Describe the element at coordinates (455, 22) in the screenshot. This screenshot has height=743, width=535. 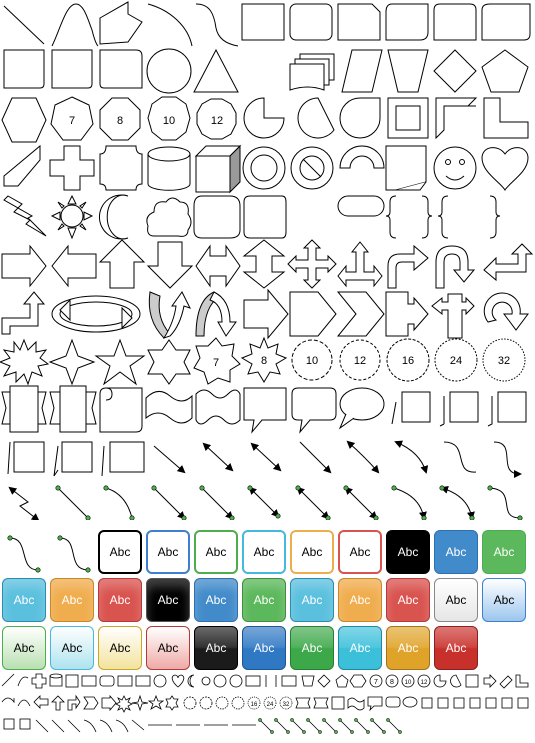
I see `round-corner-rectangle-icon` at that location.